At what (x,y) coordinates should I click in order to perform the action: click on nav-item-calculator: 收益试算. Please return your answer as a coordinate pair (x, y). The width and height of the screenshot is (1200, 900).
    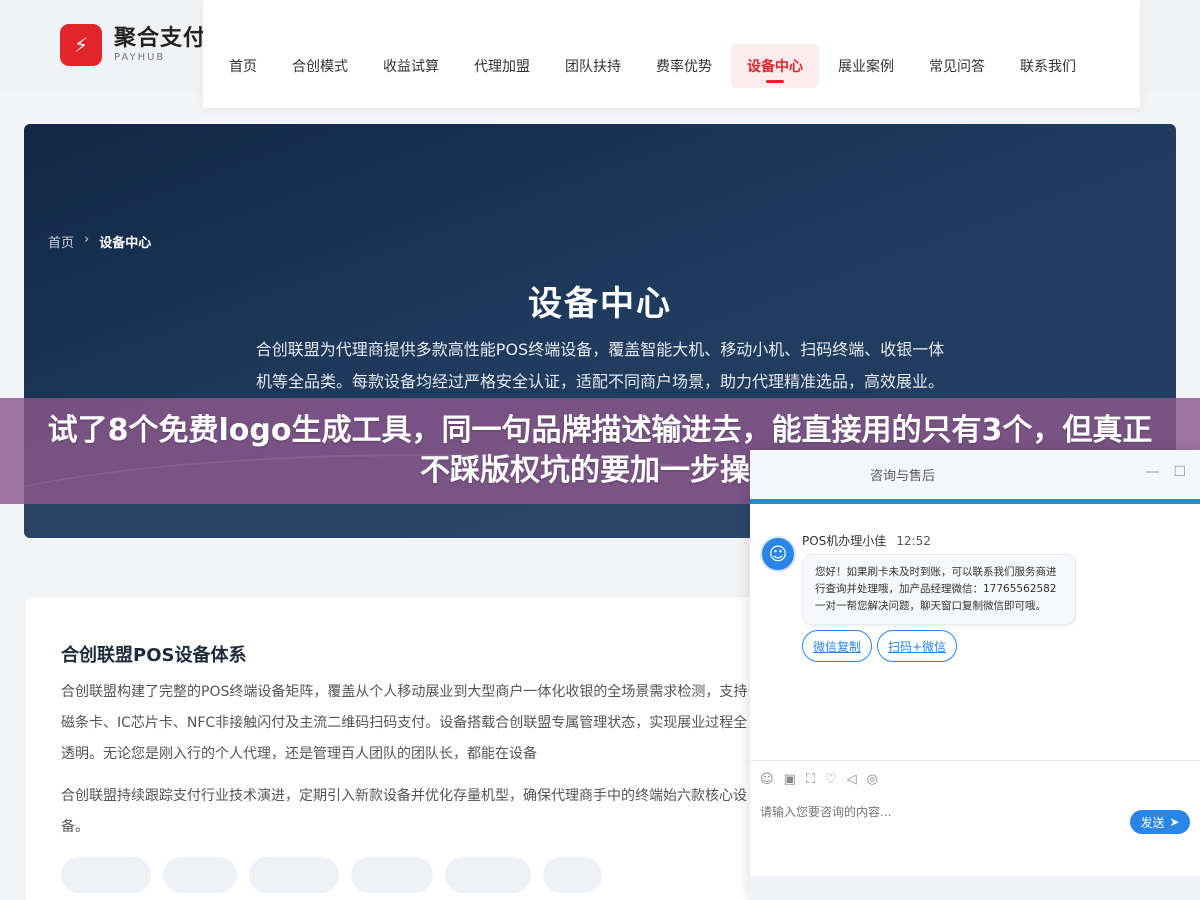
    Looking at the image, I should click on (411, 66).